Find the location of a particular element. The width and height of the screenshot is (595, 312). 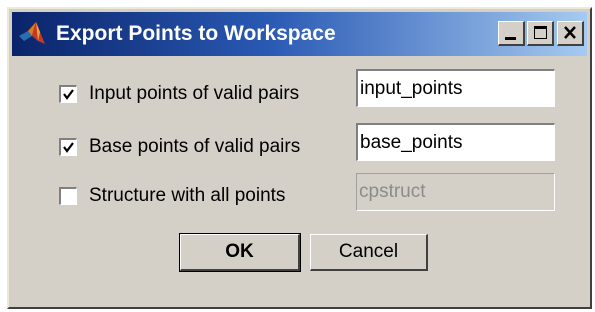

window-title: Export Points to Workspace is located at coordinates (196, 33).